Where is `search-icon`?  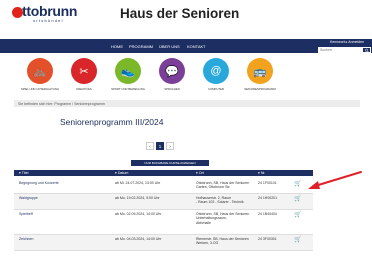
search-icon is located at coordinates (367, 50).